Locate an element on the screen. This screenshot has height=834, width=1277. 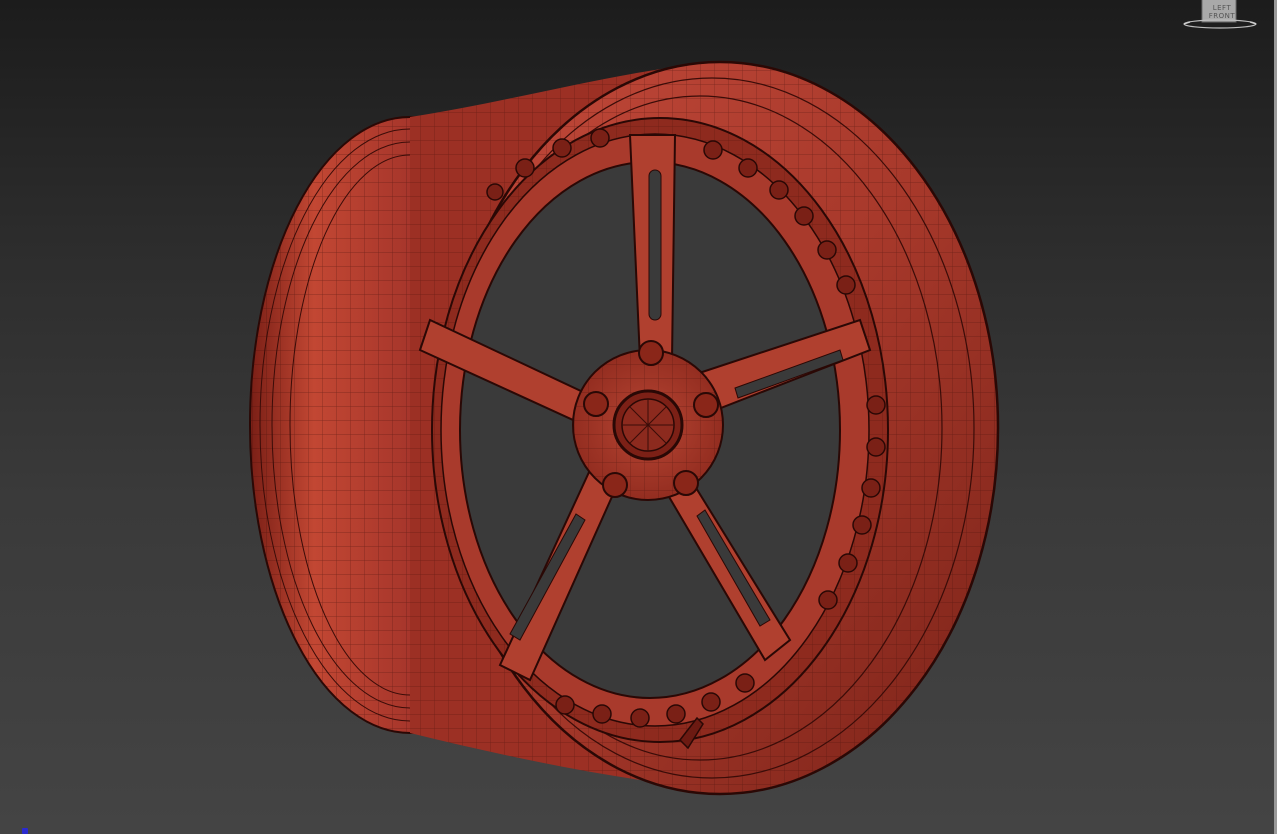
viewcube: LEFT FRONT is located at coordinates (1221, 17).